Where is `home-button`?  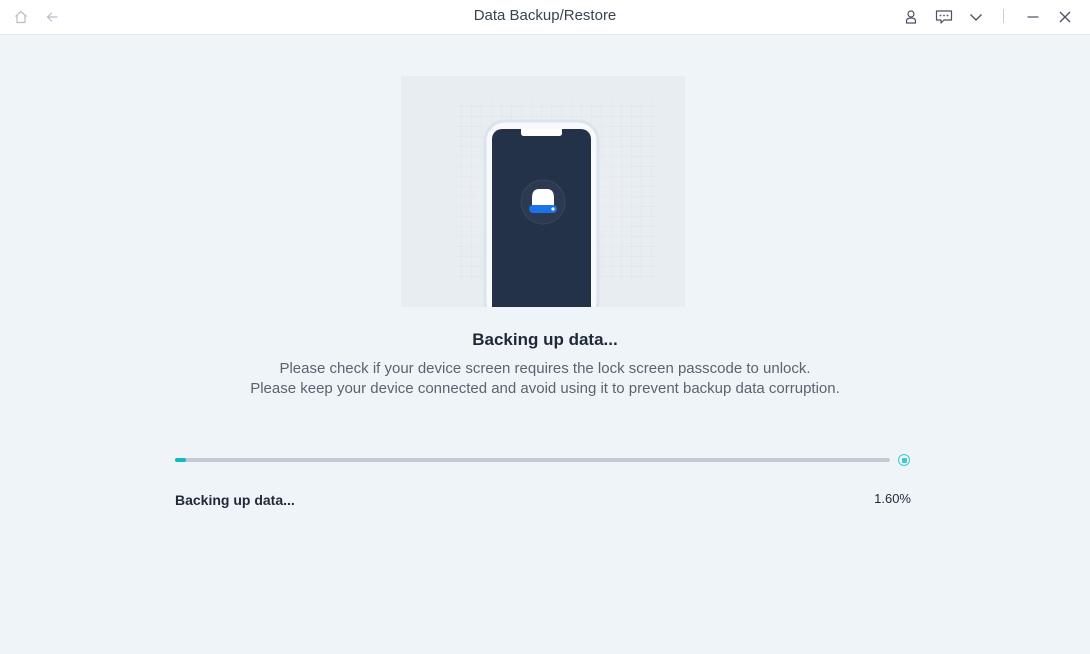 home-button is located at coordinates (21, 17).